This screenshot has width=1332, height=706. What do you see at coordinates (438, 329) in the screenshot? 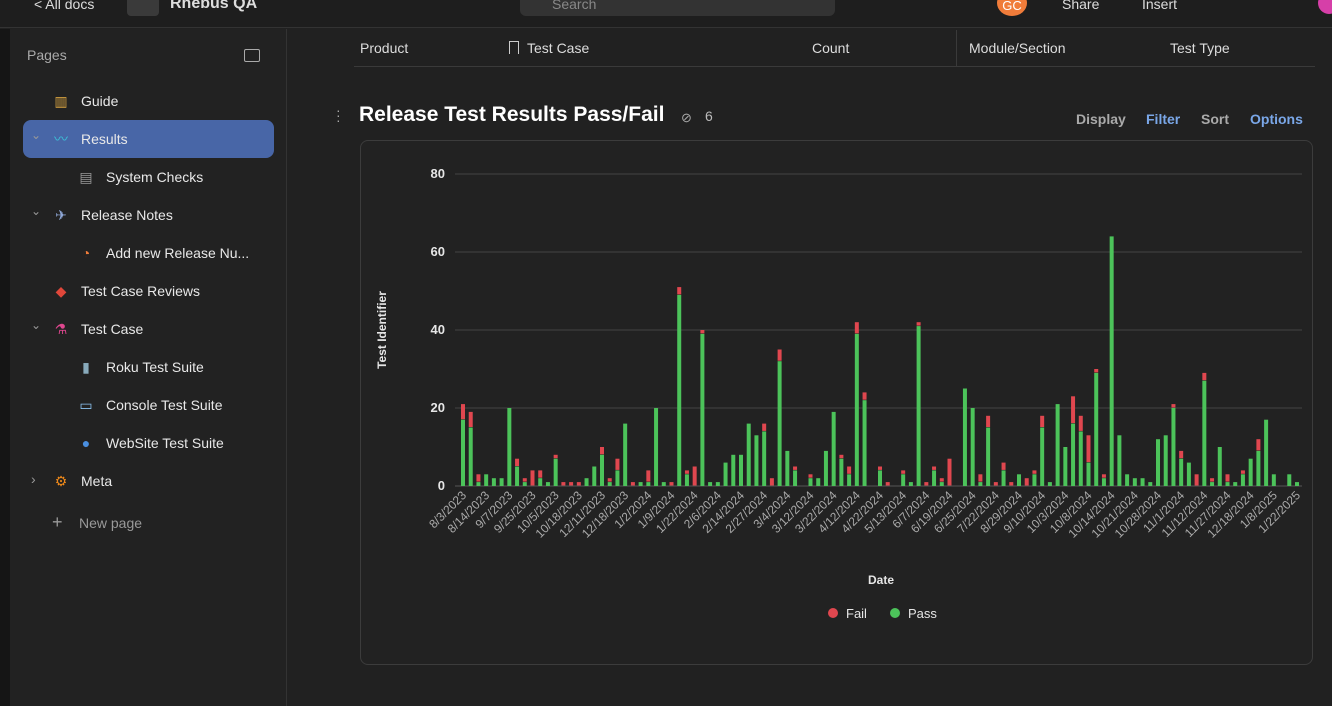
I see `y-tick-label: 40` at bounding box center [438, 329].